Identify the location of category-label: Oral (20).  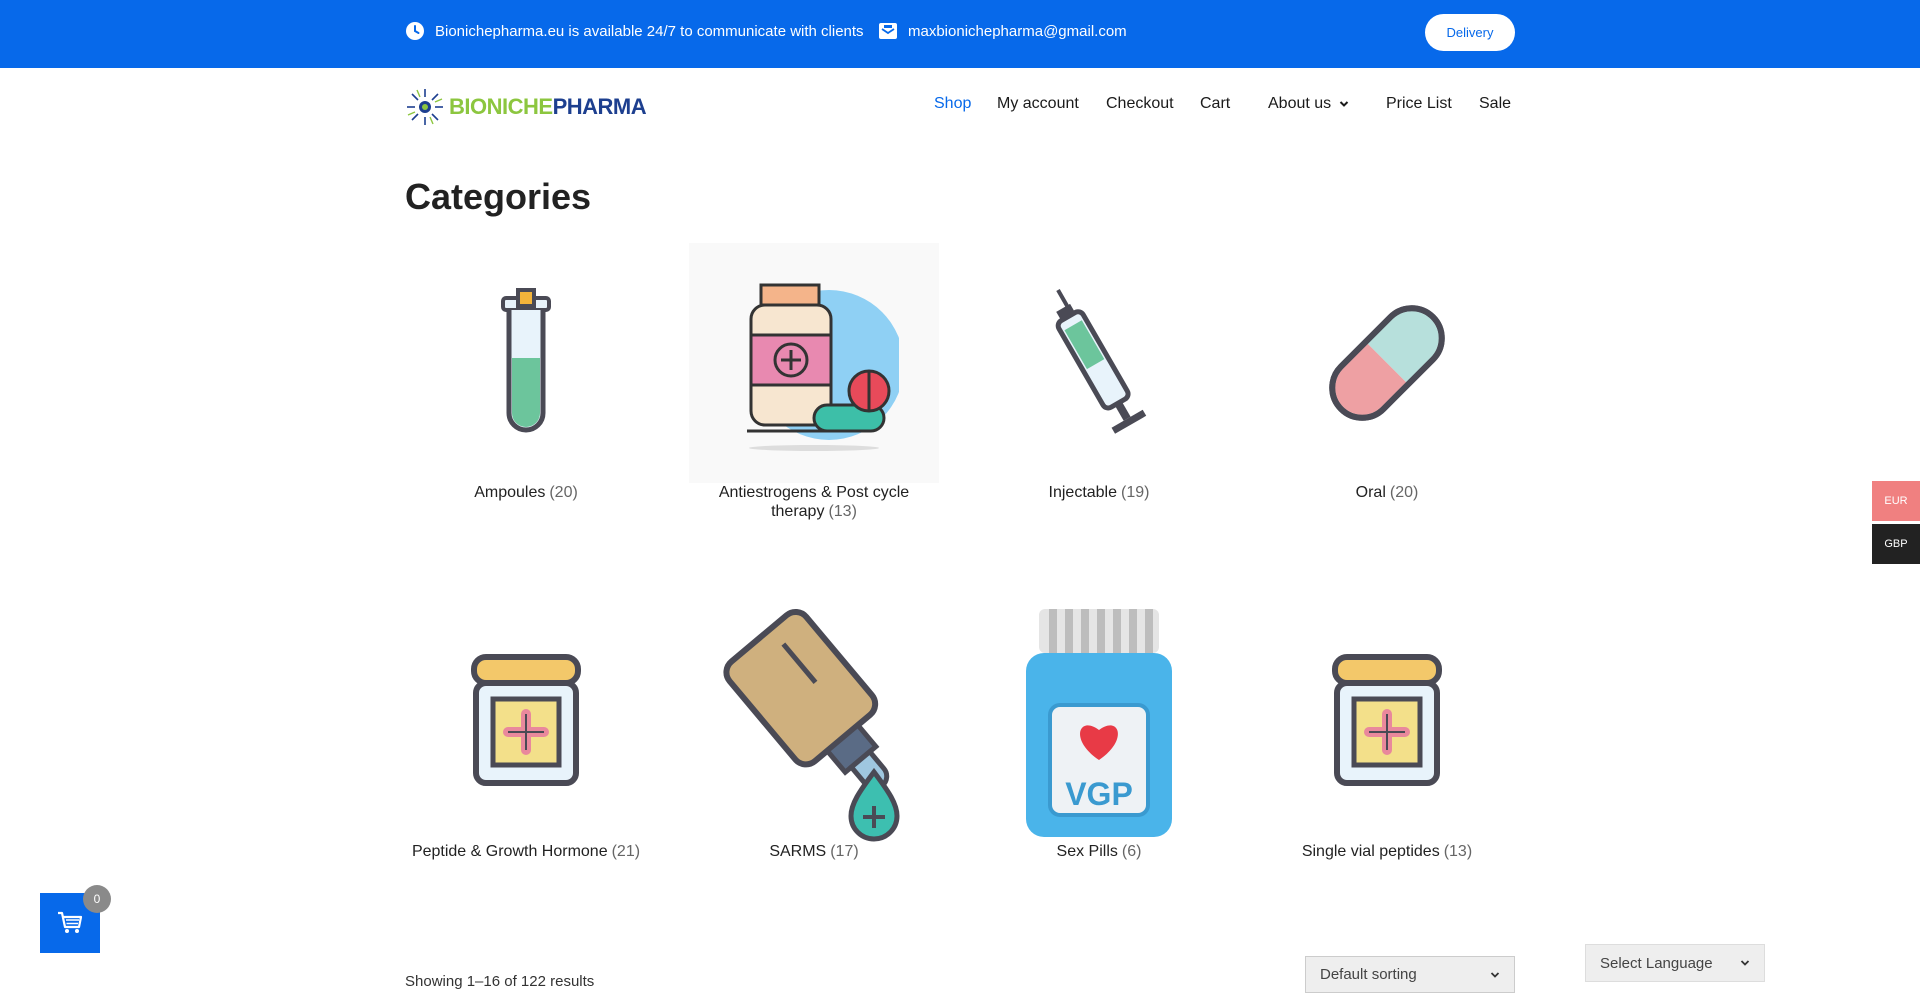
(1387, 492).